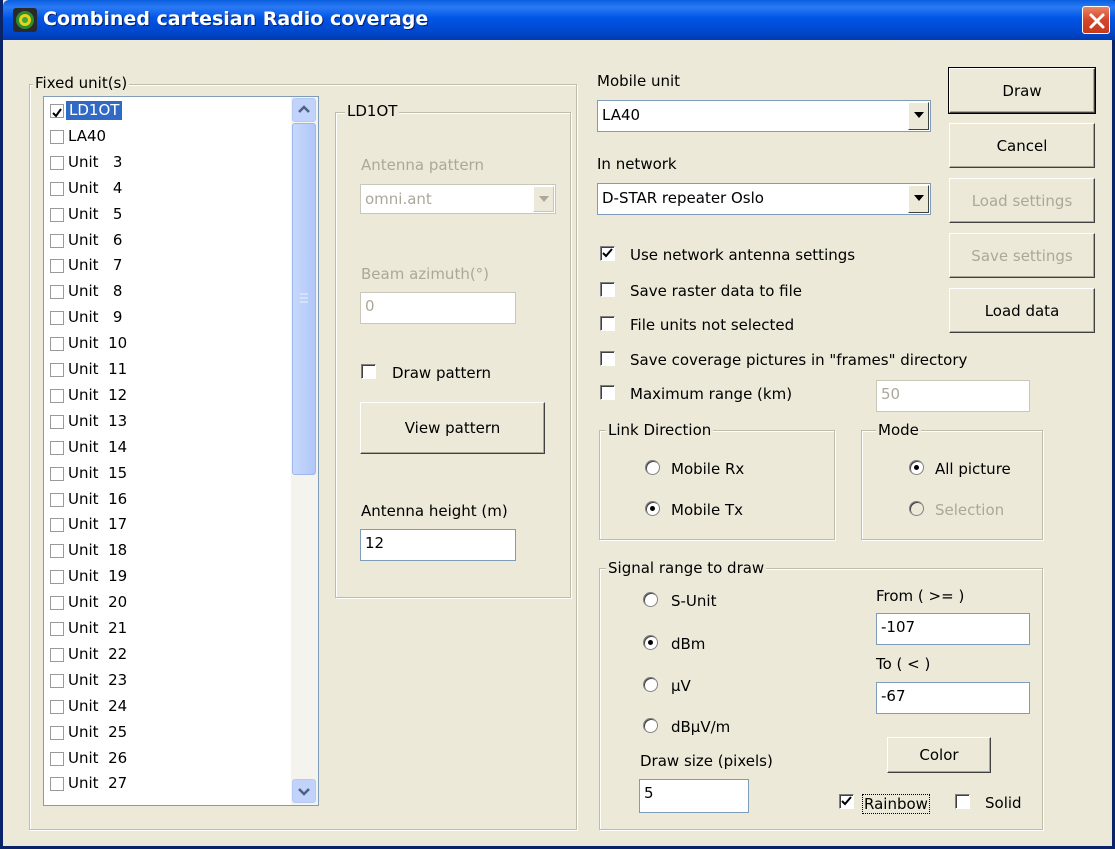 This screenshot has width=1115, height=849. I want to click on list-item: LD1OT, so click(171, 110).